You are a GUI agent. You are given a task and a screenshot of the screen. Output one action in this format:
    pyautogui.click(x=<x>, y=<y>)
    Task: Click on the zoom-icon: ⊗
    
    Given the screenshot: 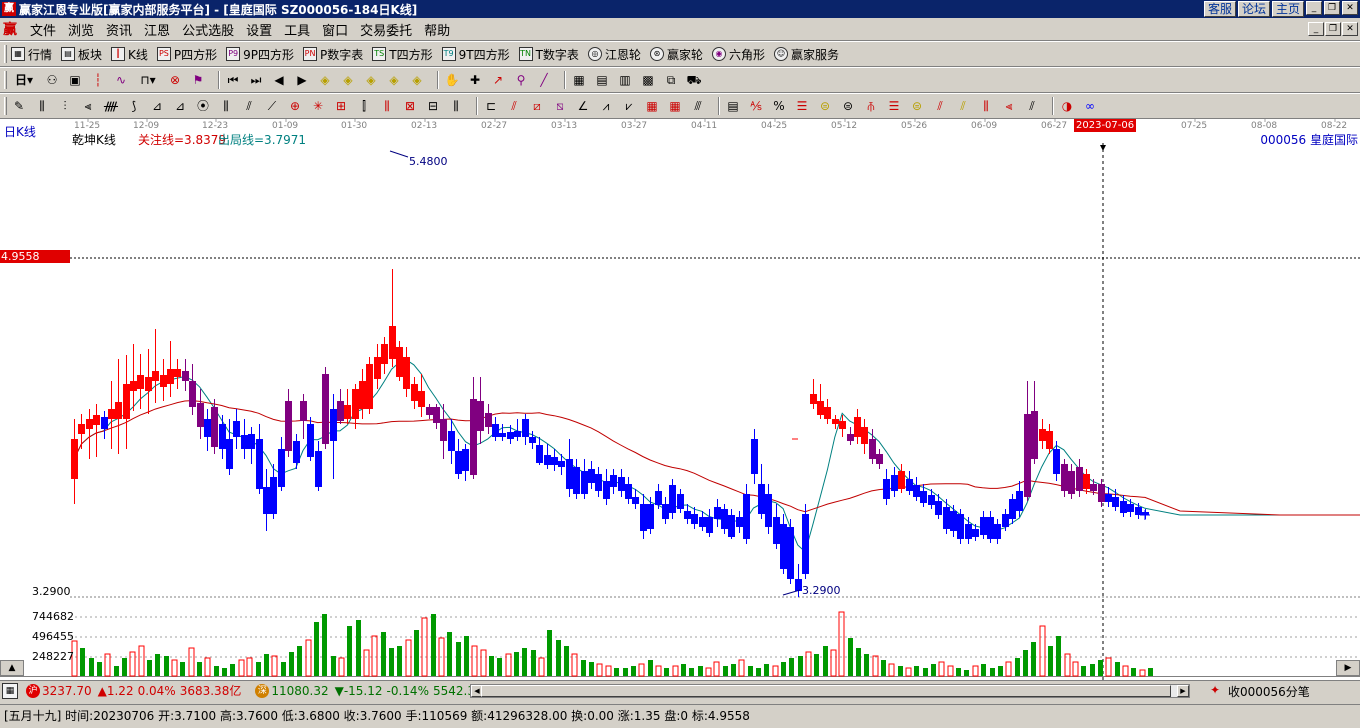 What is the action you would take?
    pyautogui.click(x=175, y=80)
    